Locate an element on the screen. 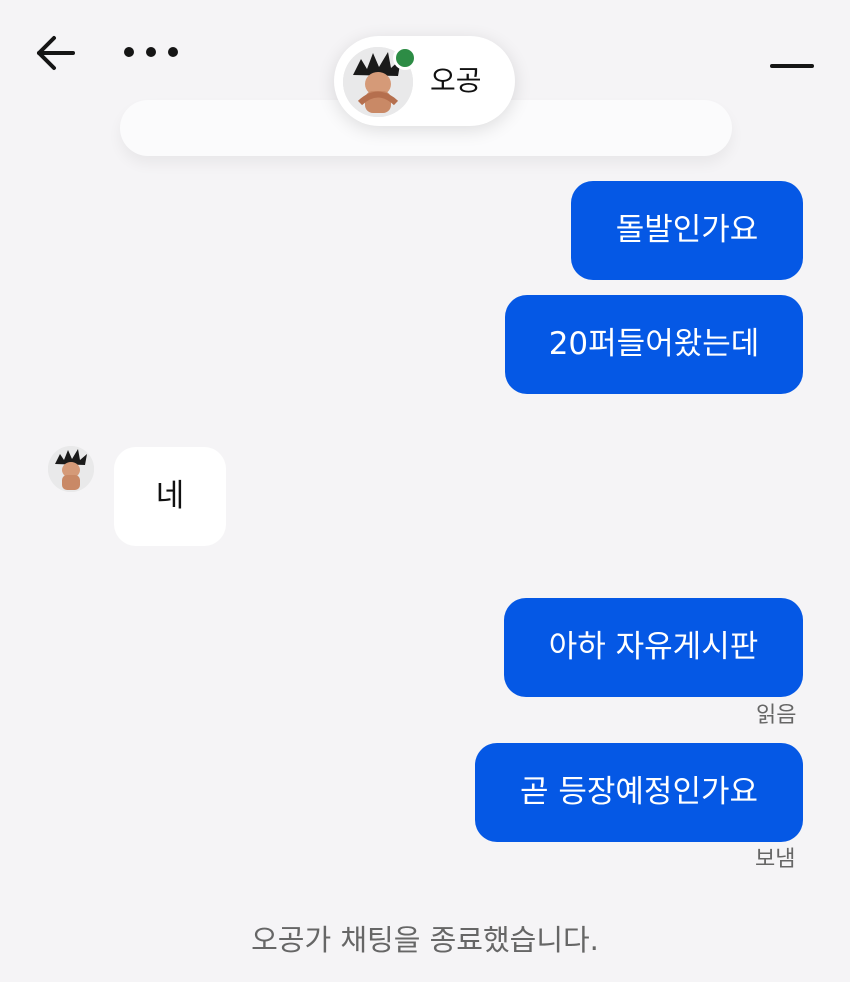 Image resolution: width=850 pixels, height=982 pixels. message-bubble: 돌발인가요 is located at coordinates (687, 230).